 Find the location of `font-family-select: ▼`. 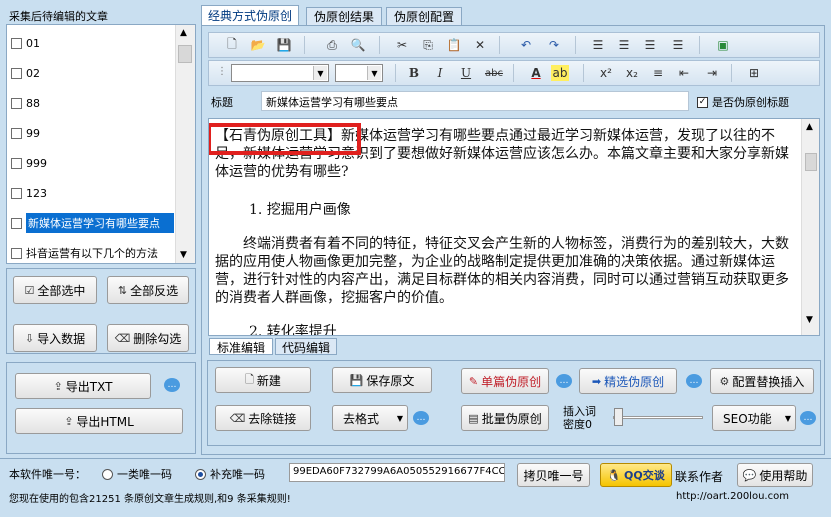

font-family-select: ▼ is located at coordinates (280, 73).